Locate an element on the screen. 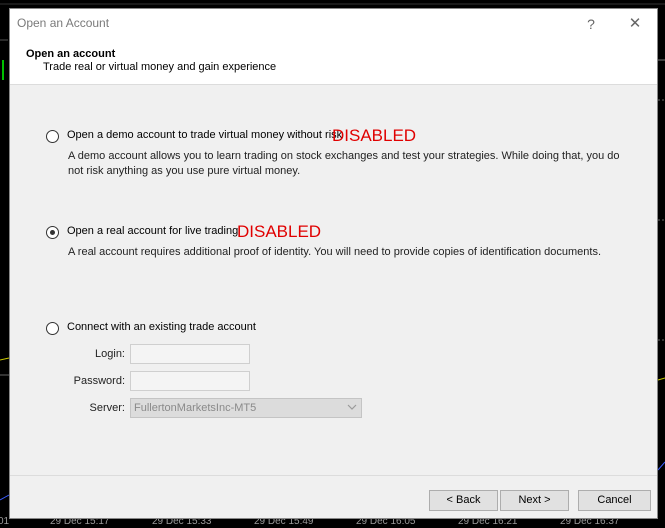  server-select-value: FullertonMarketsInc-MT5 is located at coordinates (195, 408).